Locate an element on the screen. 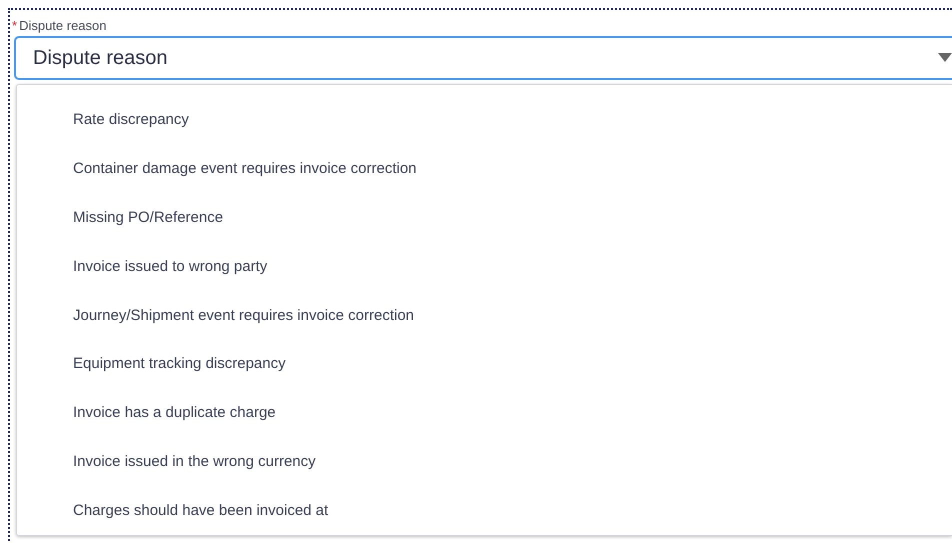  menu-option: Container damage event requires invoice correction is located at coordinates (245, 168).